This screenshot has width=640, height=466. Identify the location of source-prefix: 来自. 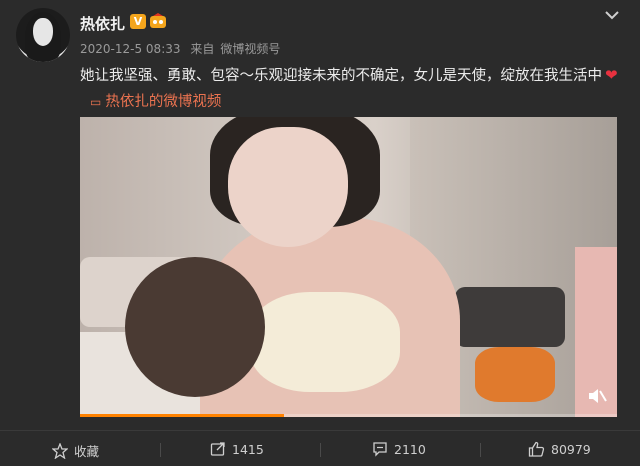
(202, 49).